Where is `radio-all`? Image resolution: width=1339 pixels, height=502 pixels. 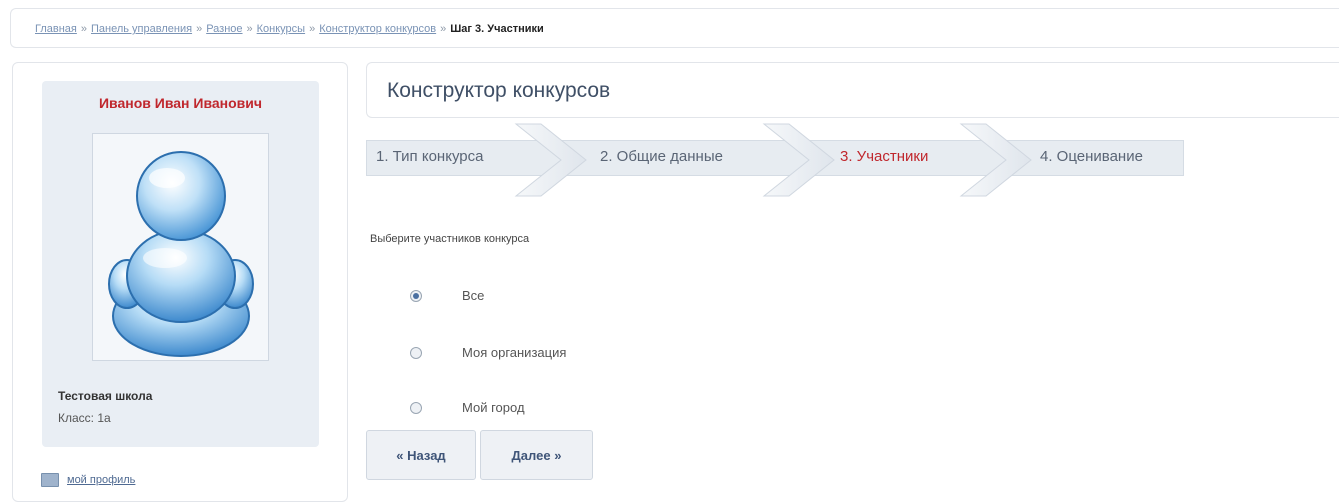 radio-all is located at coordinates (416, 295).